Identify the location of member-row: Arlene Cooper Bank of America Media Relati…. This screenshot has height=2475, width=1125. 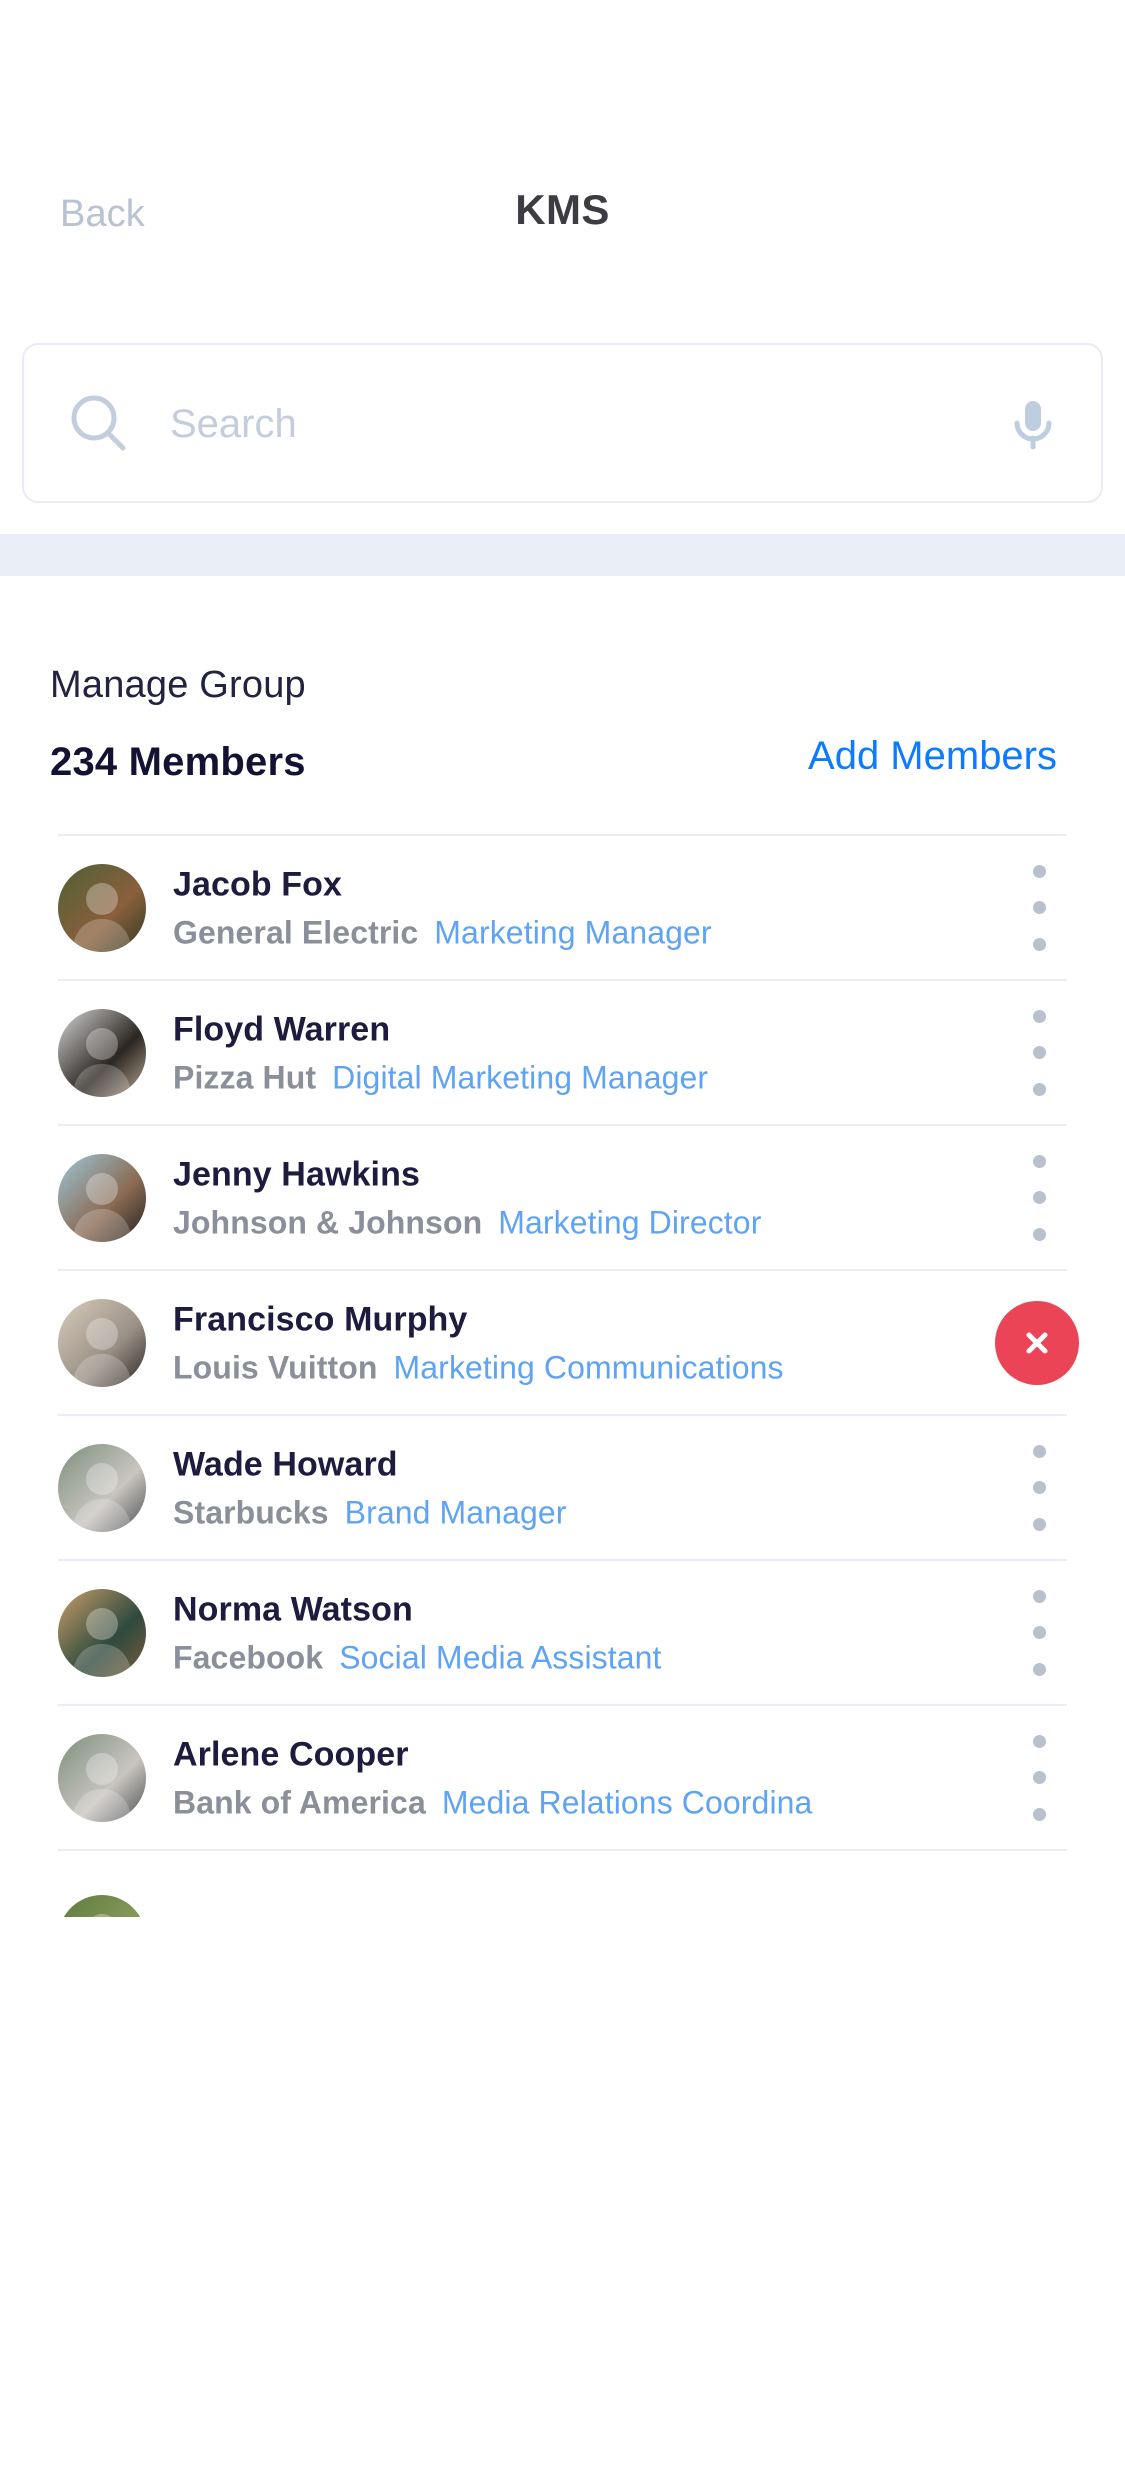
(562, 1776).